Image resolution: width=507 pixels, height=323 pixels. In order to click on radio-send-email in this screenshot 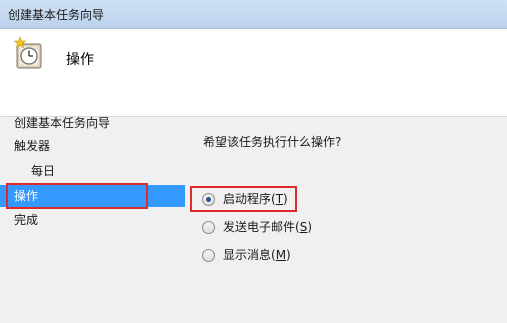, I will do `click(208, 227)`.